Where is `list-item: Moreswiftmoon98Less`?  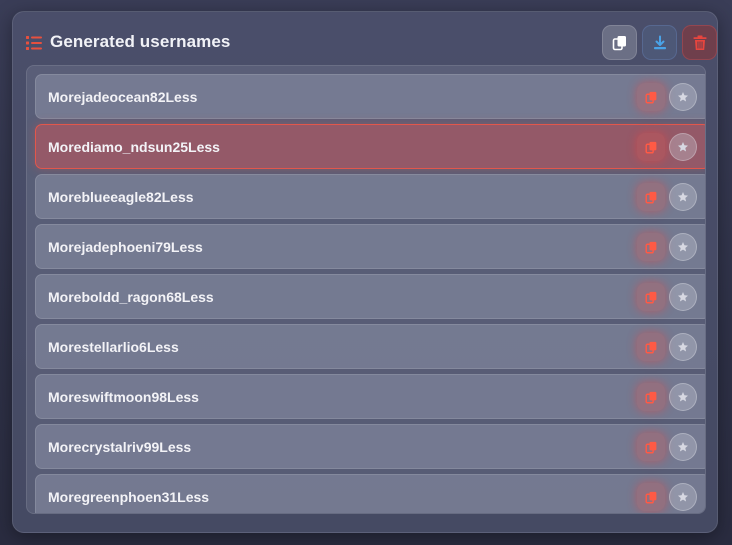
list-item: Moreswiftmoon98Less is located at coordinates (370, 396).